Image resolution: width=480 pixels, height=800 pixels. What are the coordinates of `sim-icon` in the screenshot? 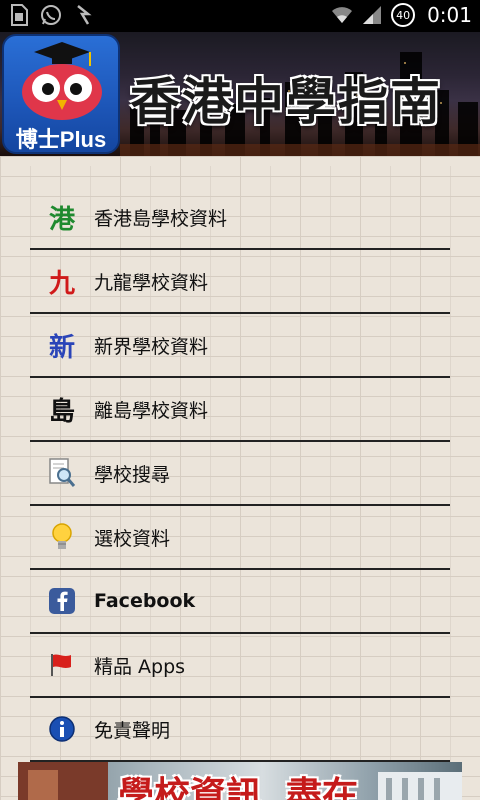 It's located at (19, 15).